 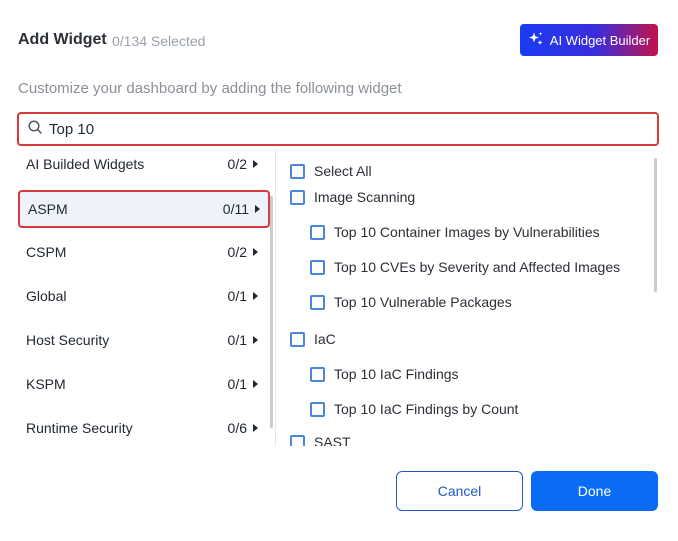 What do you see at coordinates (365, 197) in the screenshot?
I see `group-label: Image Scanning` at bounding box center [365, 197].